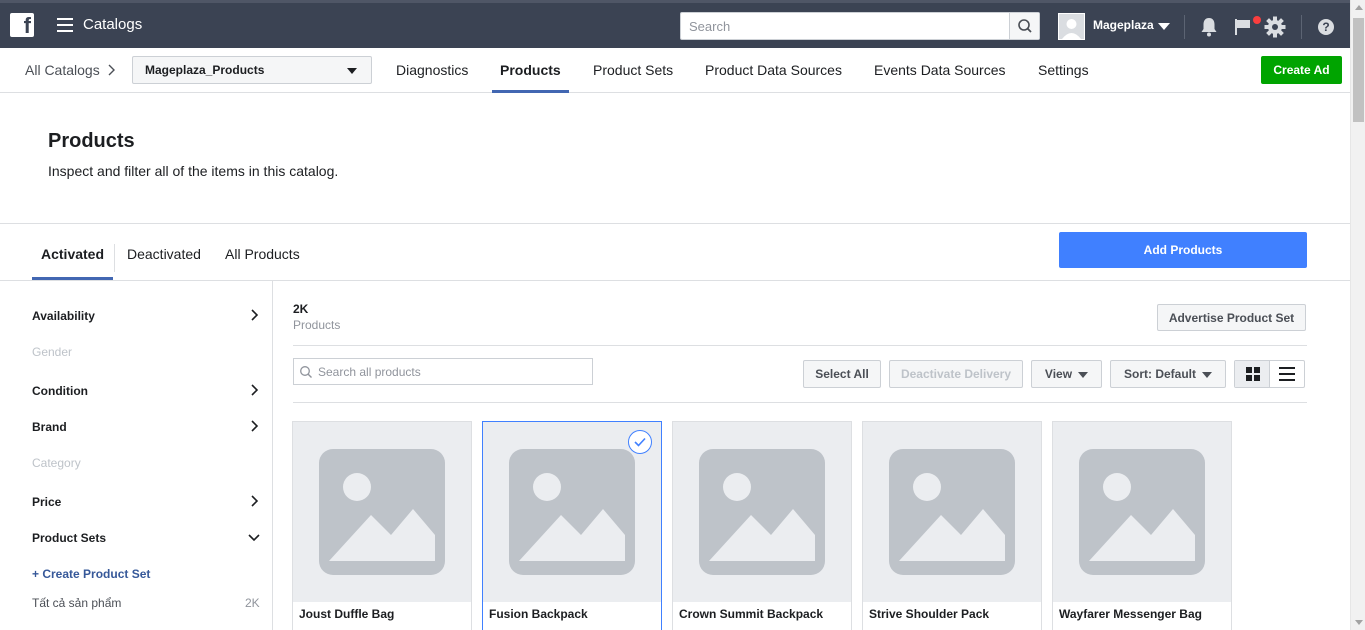  I want to click on product-card: Joust Duffle Bag, so click(382, 525).